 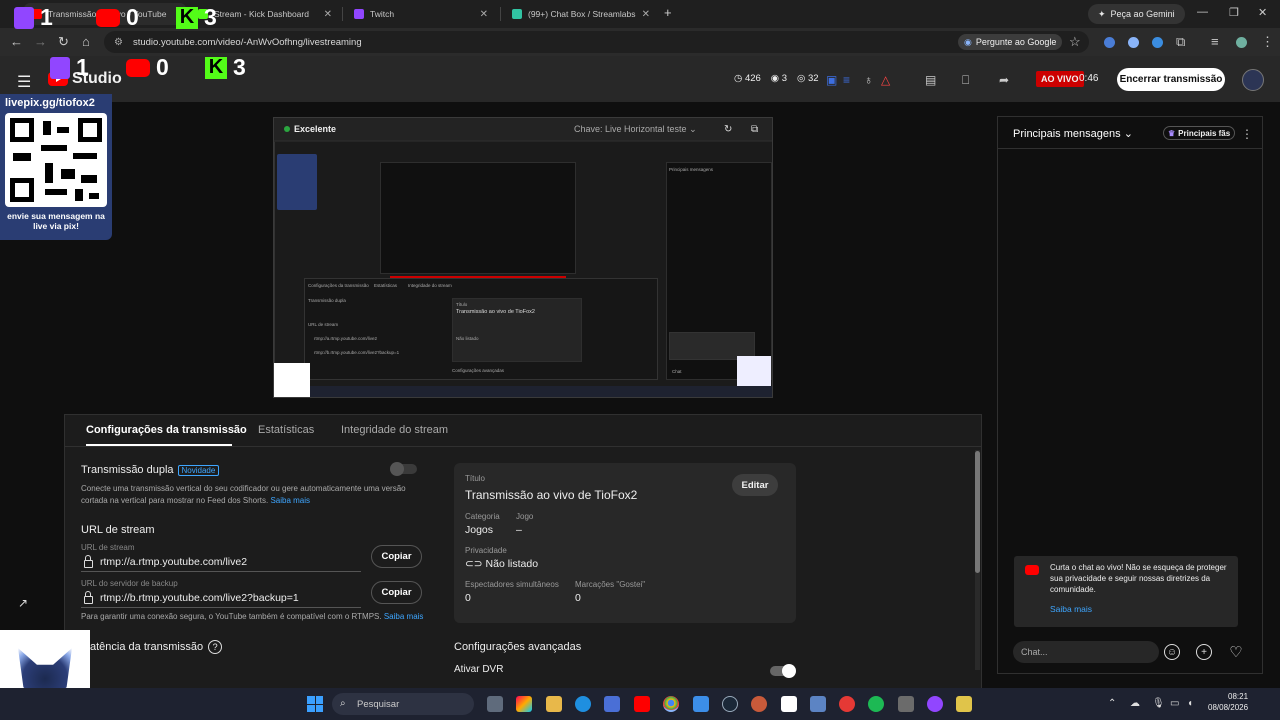 What do you see at coordinates (156, 647) in the screenshot?
I see `latency-heading: atência da transmissão?` at bounding box center [156, 647].